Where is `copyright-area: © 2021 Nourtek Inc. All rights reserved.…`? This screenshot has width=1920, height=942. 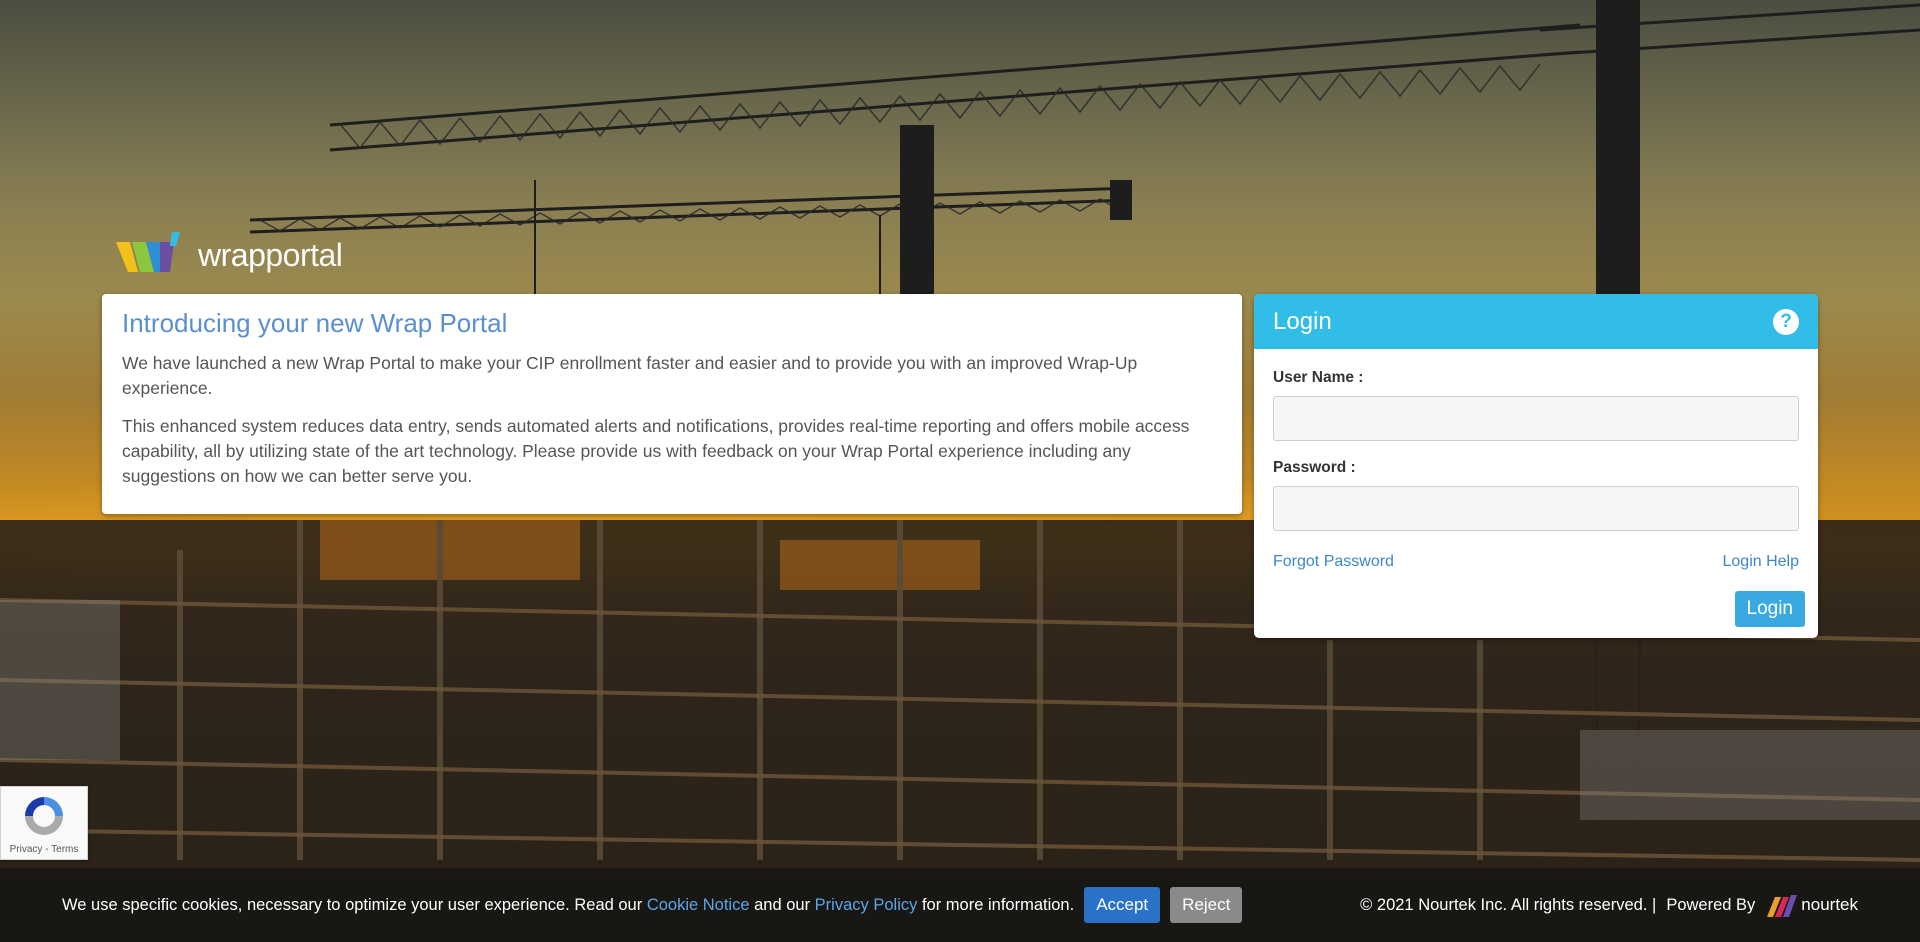 copyright-area: © 2021 Nourtek Inc. All rights reserved.… is located at coordinates (1609, 905).